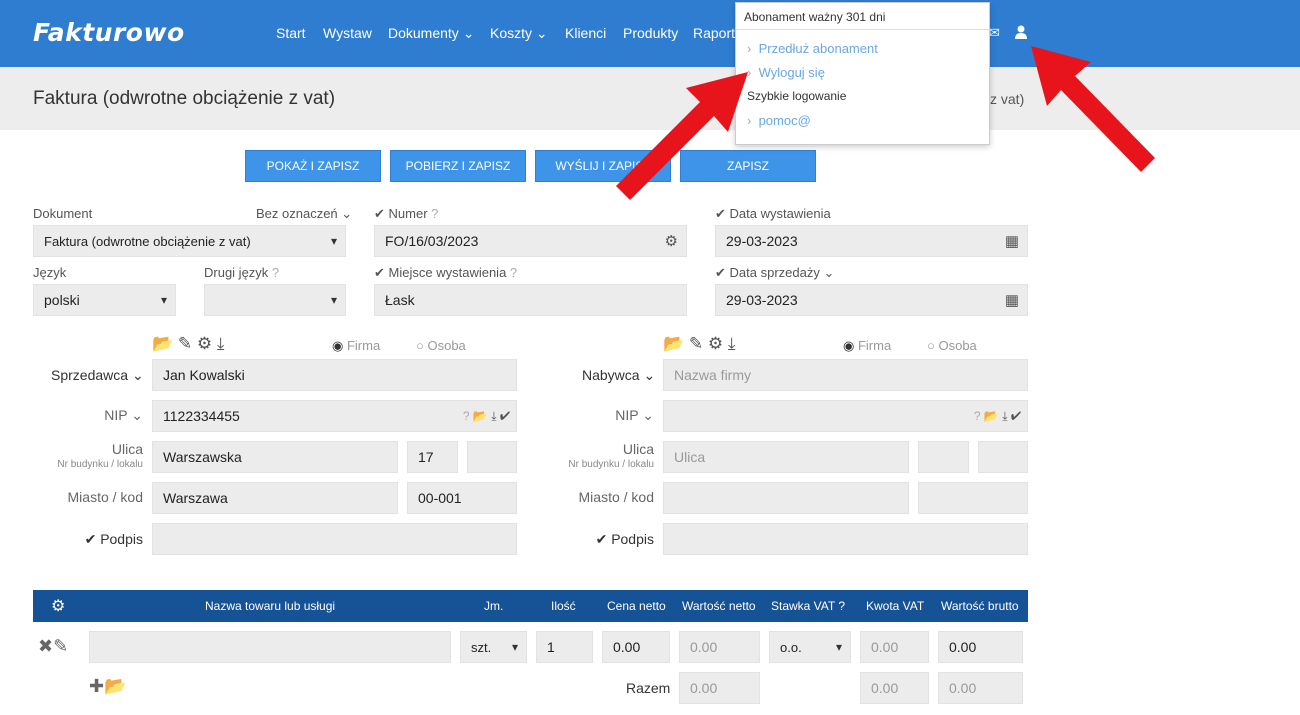 Image resolution: width=1300 pixels, height=715 pixels. What do you see at coordinates (994, 33) in the screenshot?
I see `mail-icon: ✉` at bounding box center [994, 33].